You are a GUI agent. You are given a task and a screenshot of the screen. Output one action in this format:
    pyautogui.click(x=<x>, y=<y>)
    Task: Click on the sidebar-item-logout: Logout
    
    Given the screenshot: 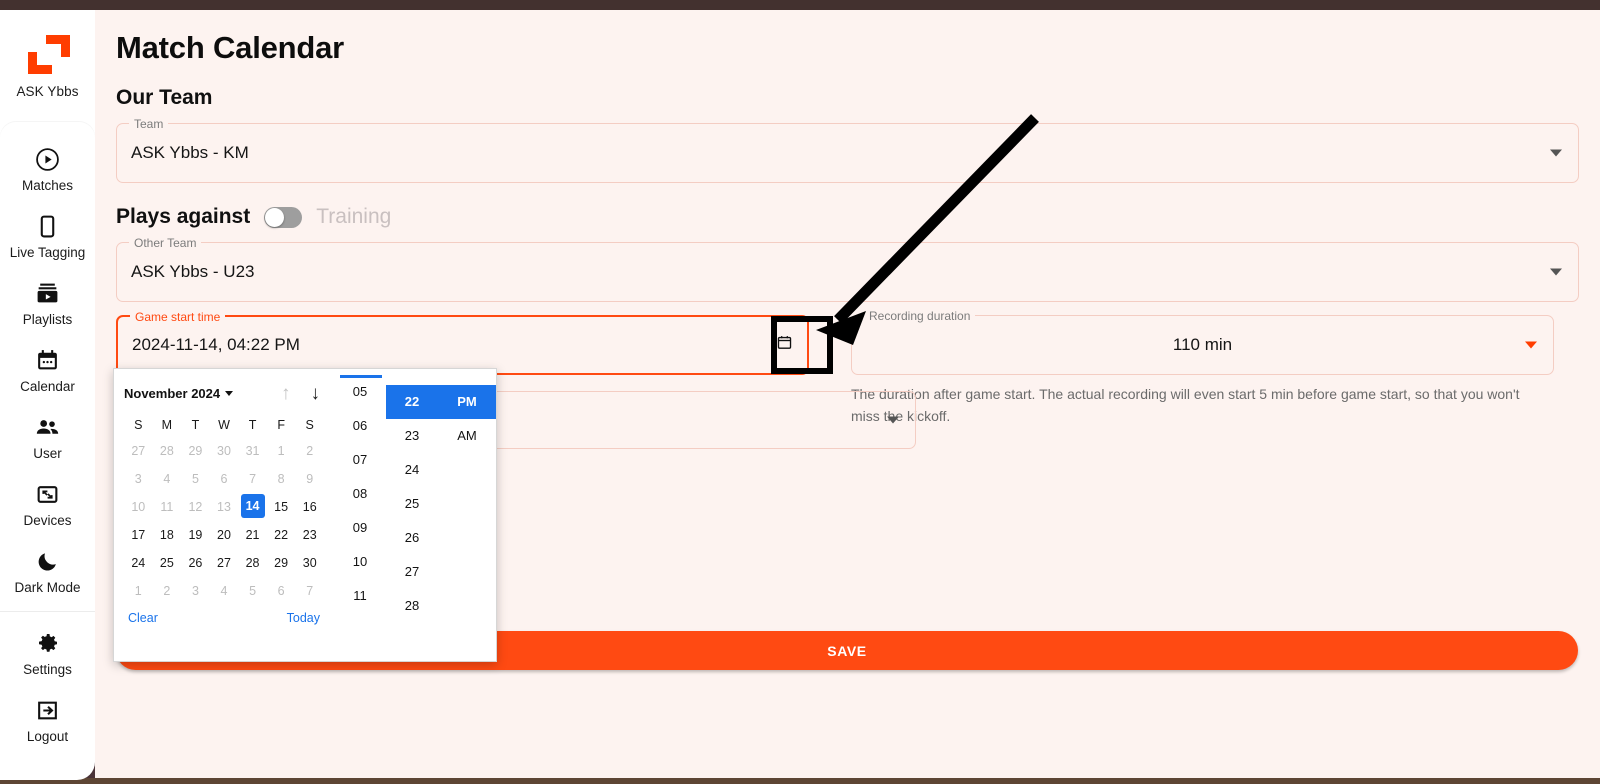 What is the action you would take?
    pyautogui.click(x=47, y=720)
    